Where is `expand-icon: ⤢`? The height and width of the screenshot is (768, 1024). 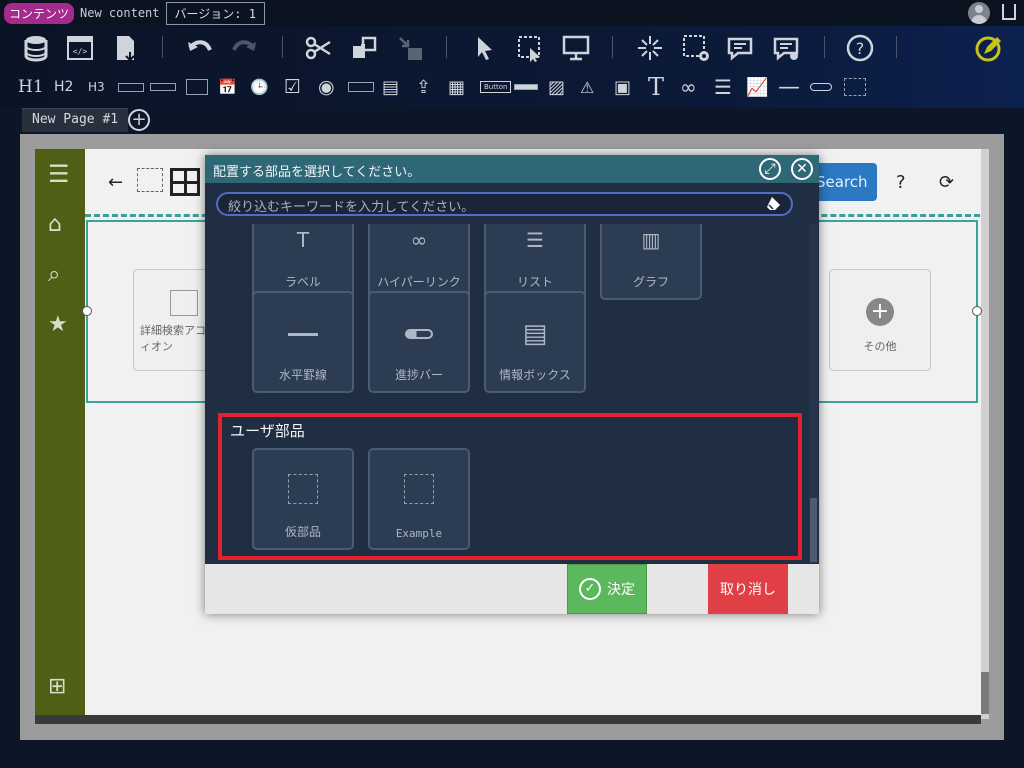
expand-icon: ⤢ is located at coordinates (770, 169).